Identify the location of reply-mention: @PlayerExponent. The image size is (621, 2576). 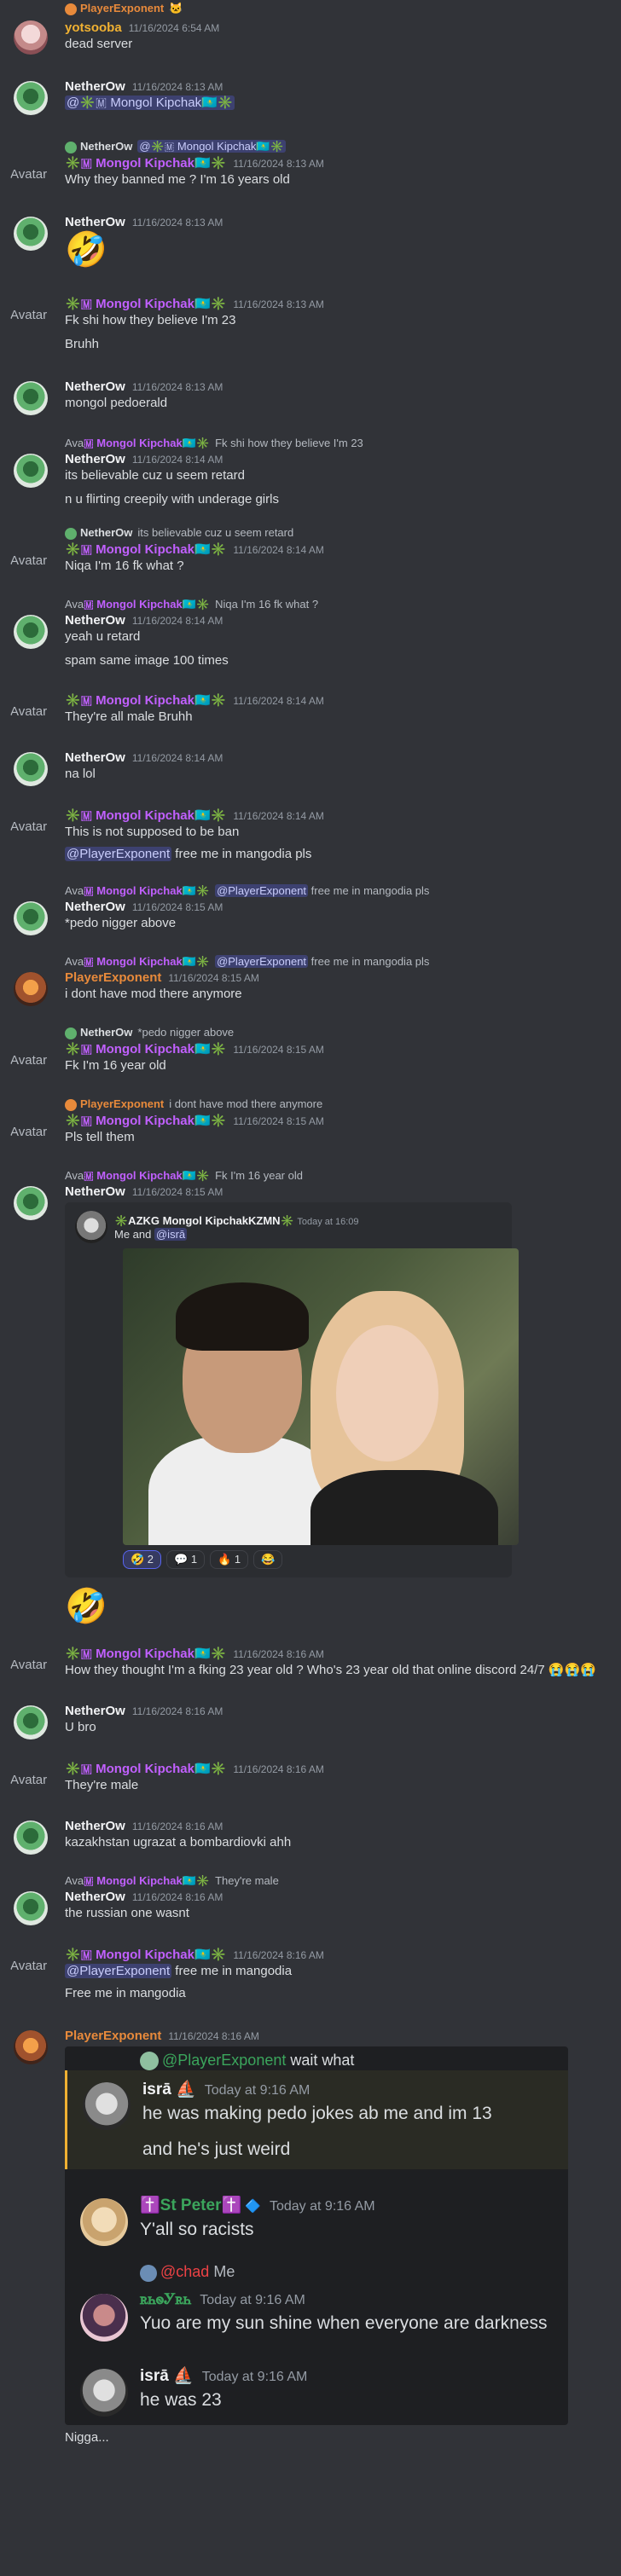
(262, 890).